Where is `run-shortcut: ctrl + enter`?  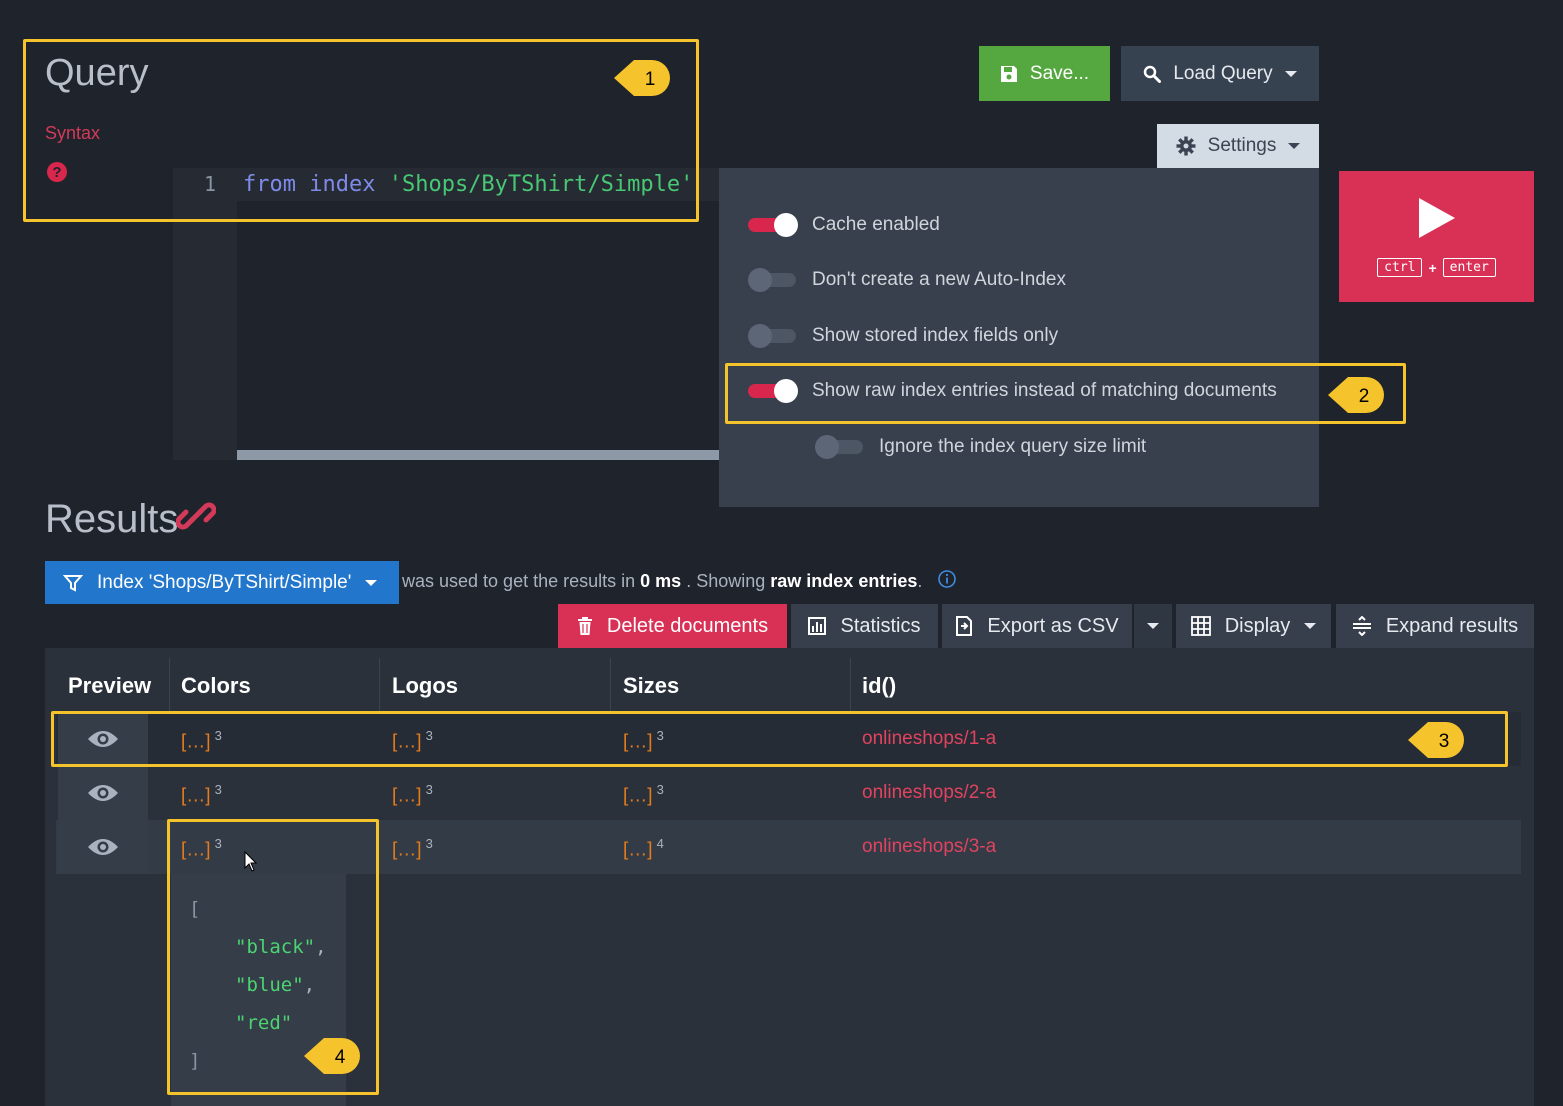
run-shortcut: ctrl + enter is located at coordinates (1436, 267).